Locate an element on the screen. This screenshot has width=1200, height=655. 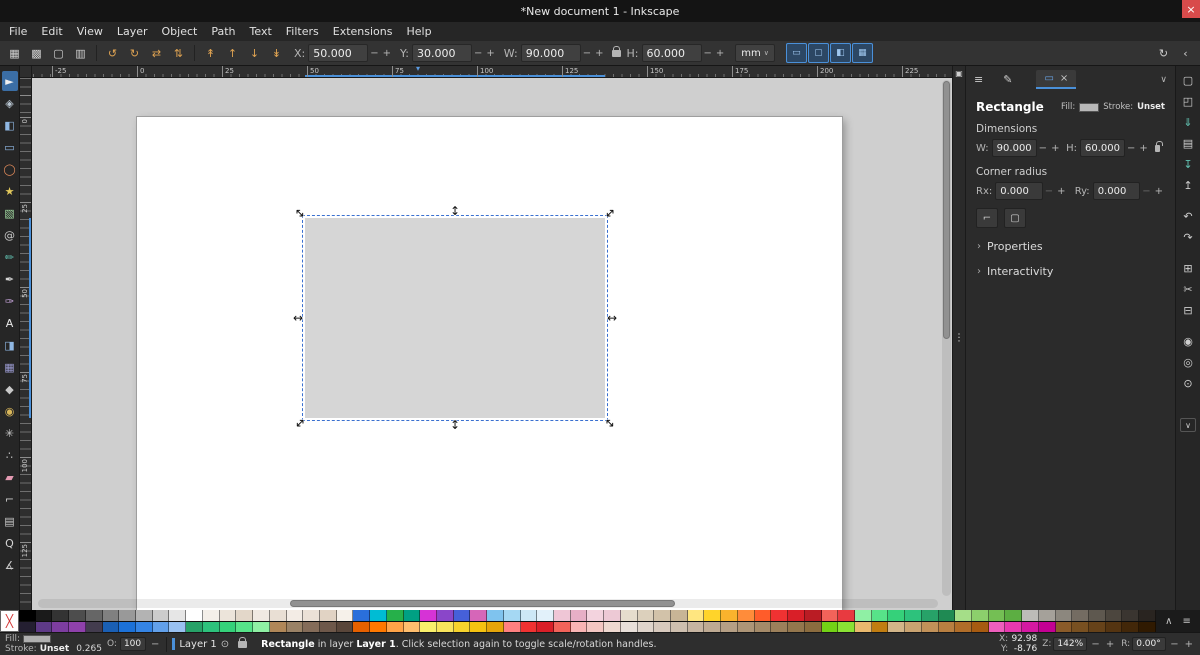
y-increment: + is located at coordinates (490, 53).